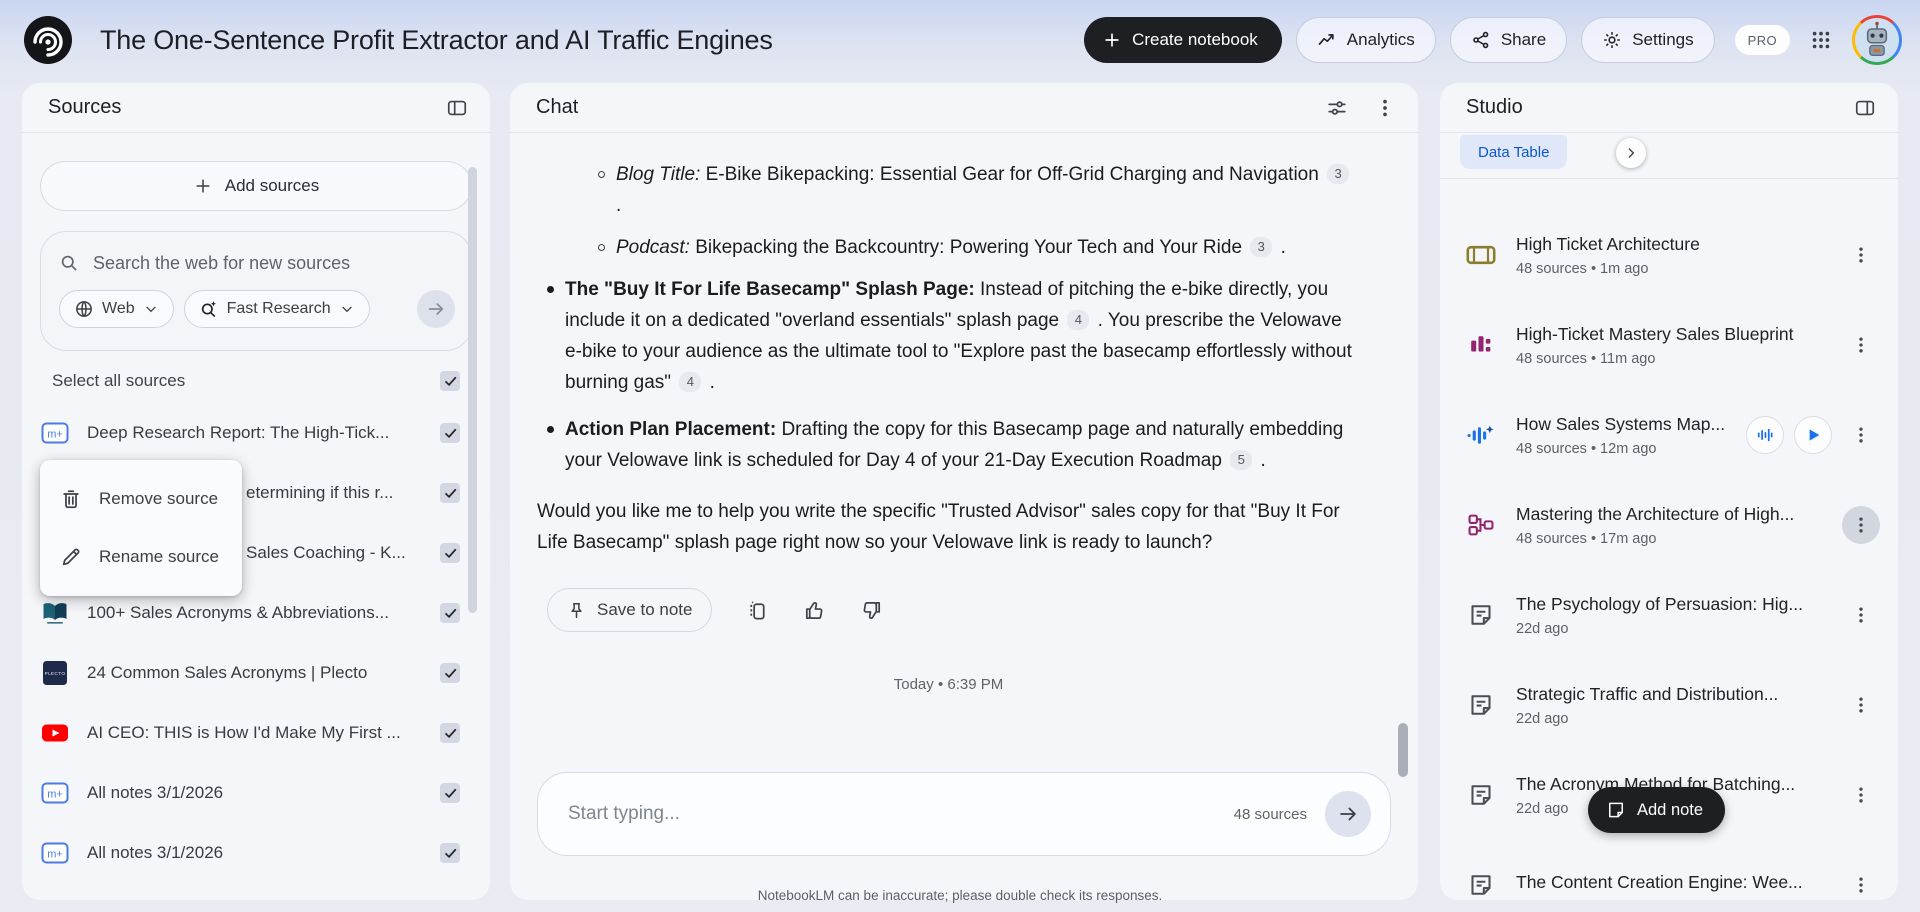 The height and width of the screenshot is (912, 1920). I want to click on context-menu-item: Rename source, so click(141, 557).